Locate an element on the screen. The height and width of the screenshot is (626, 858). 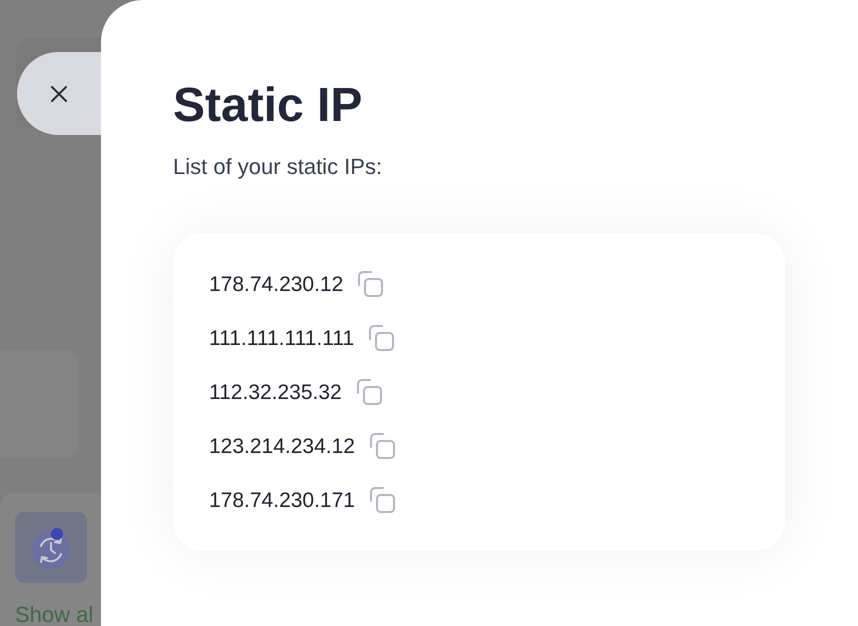
ip-address: 178.74.230.171 is located at coordinates (282, 500).